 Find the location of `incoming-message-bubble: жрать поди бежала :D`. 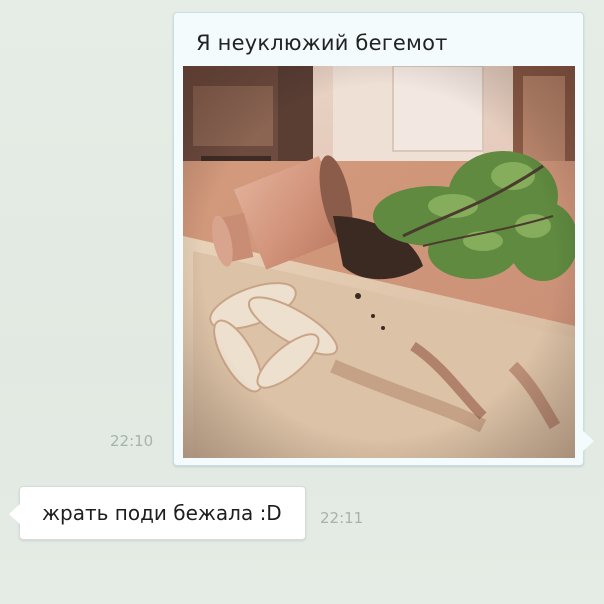

incoming-message-bubble: жрать поди бежала :D is located at coordinates (157, 513).